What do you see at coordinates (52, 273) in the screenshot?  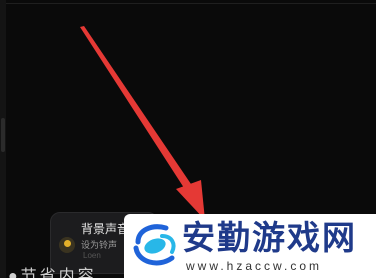 I see `bottom-text: ●节省内容` at bounding box center [52, 273].